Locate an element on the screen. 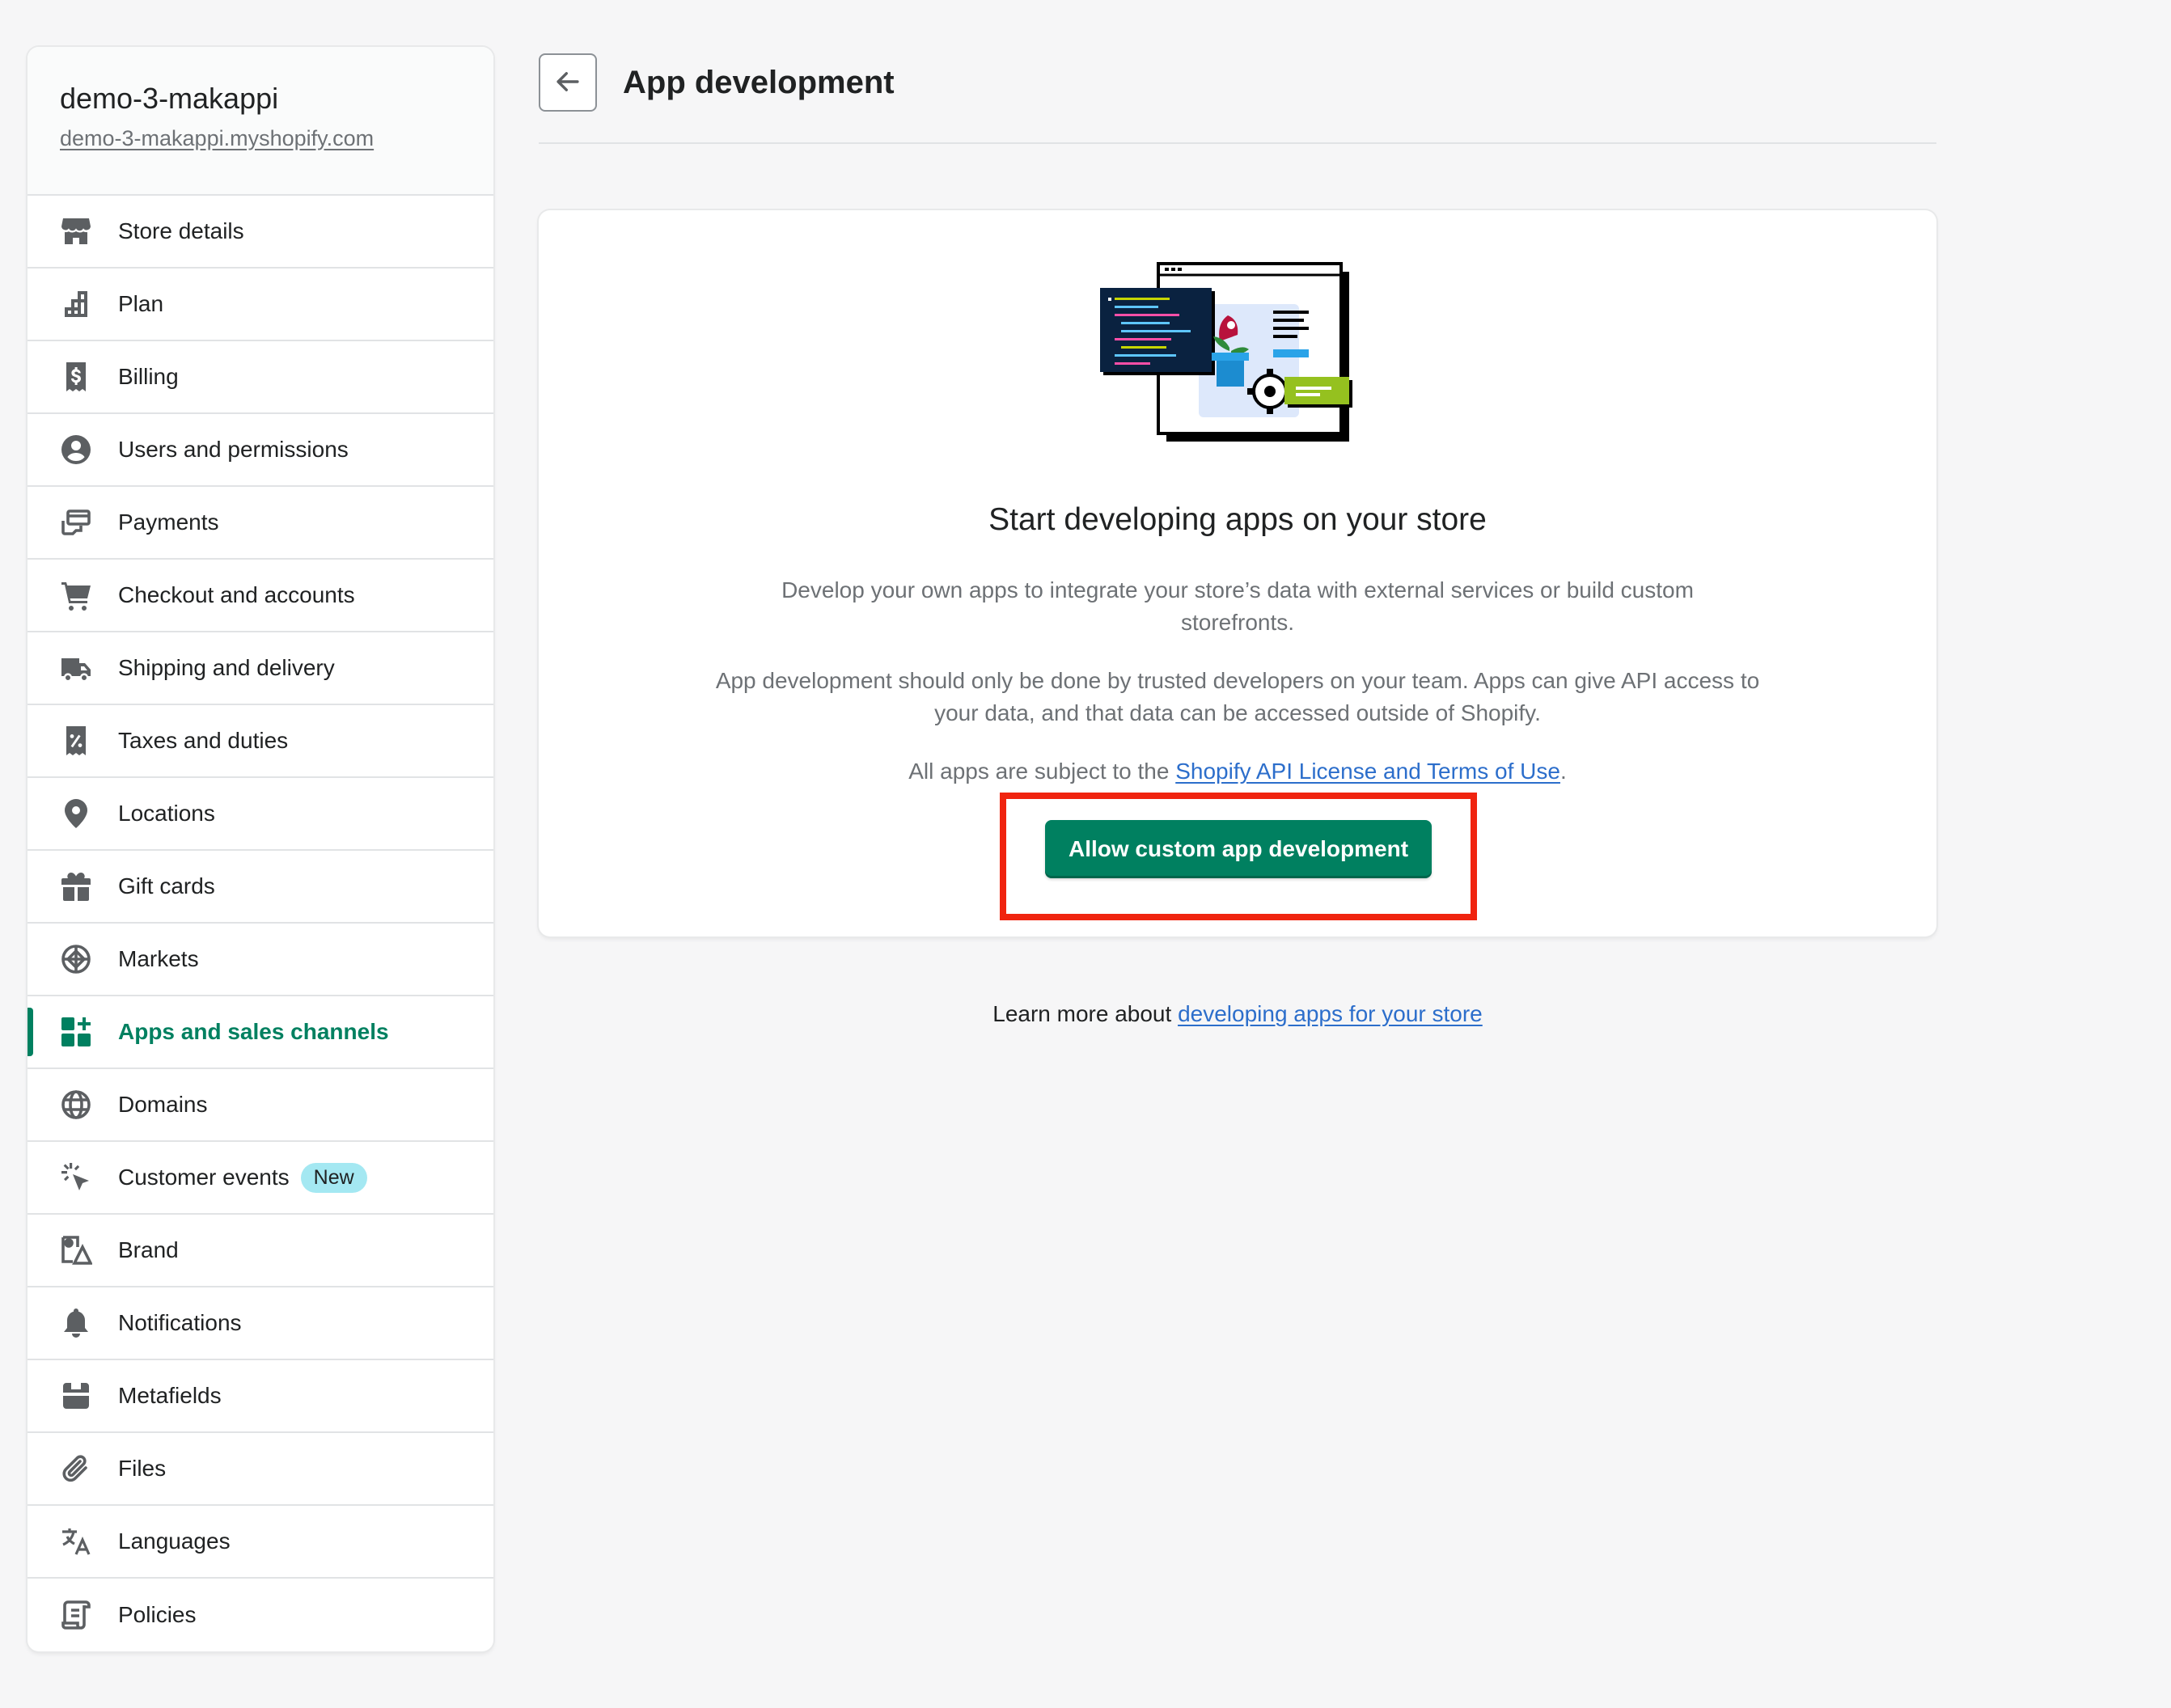 The width and height of the screenshot is (2171, 1708). sidebar-item-gift-cards: Gift cards is located at coordinates (261, 887).